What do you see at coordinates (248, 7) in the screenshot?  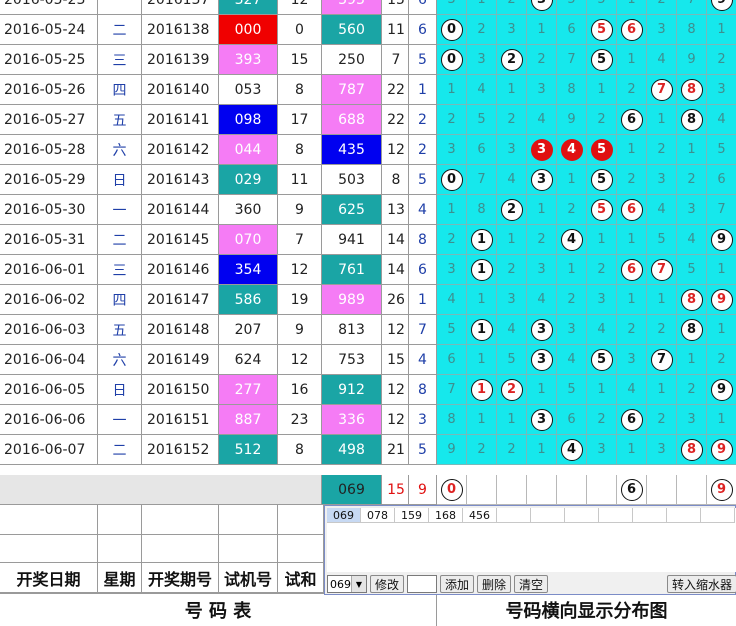 I see `trial-number-cell: 327` at bounding box center [248, 7].